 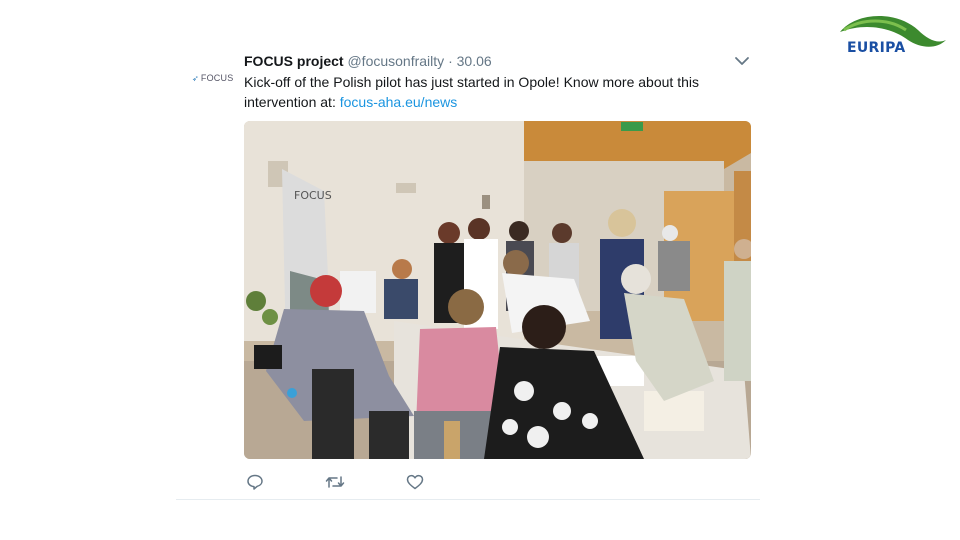 I want to click on reply-icon, so click(x=255, y=482).